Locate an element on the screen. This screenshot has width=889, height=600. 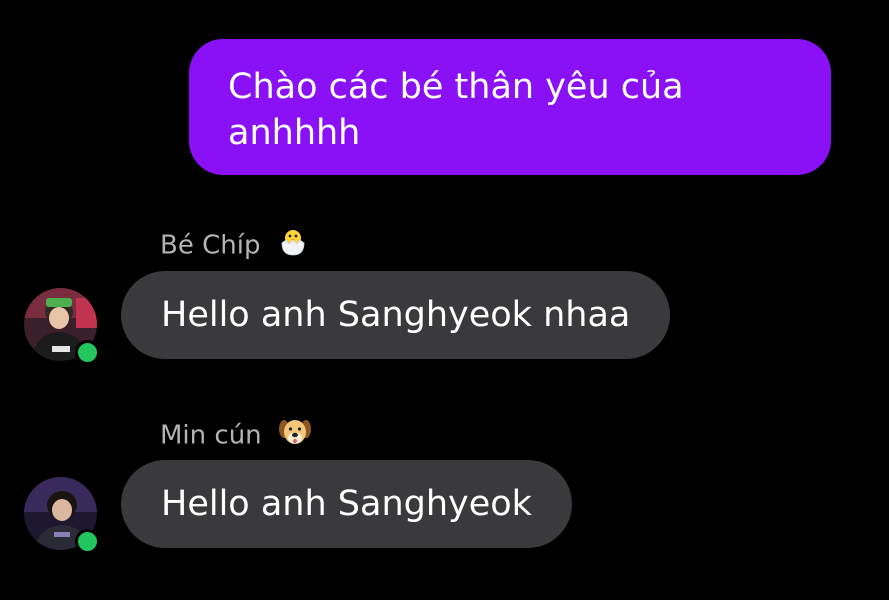
incoming-message-bubble: Hello anh Sanghyeok nhaa is located at coordinates (396, 315).